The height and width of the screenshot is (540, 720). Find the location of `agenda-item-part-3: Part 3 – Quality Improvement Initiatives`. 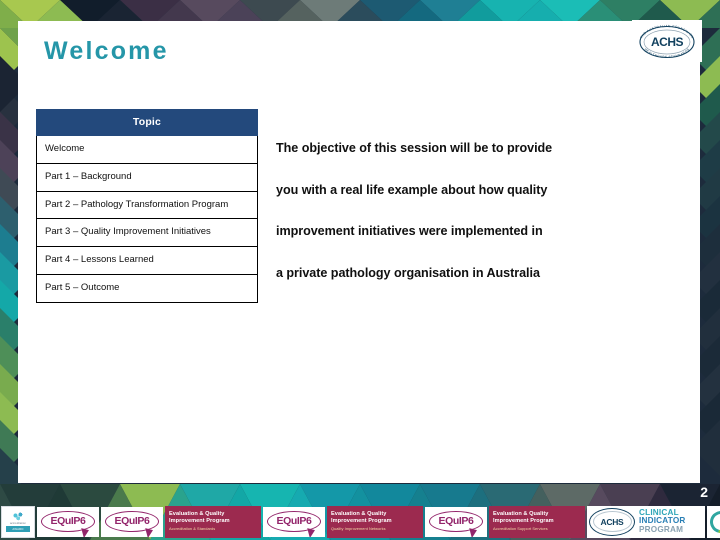

agenda-item-part-3: Part 3 – Quality Improvement Initiatives is located at coordinates (147, 233).